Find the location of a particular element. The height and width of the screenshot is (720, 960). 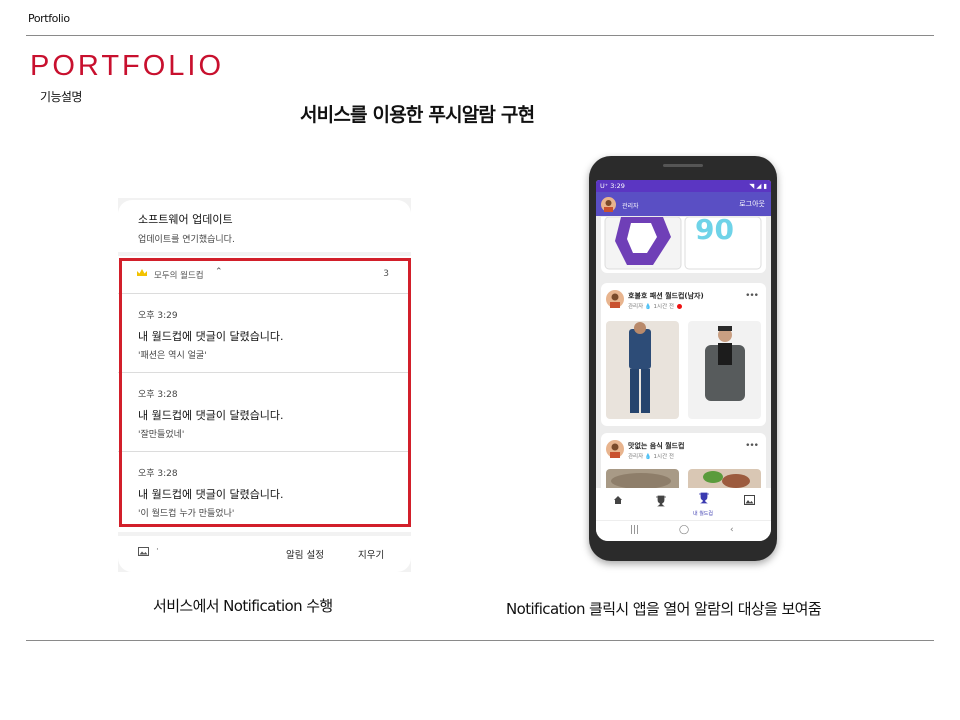

system-navigation: ||| ◯ ‹ is located at coordinates (683, 530).